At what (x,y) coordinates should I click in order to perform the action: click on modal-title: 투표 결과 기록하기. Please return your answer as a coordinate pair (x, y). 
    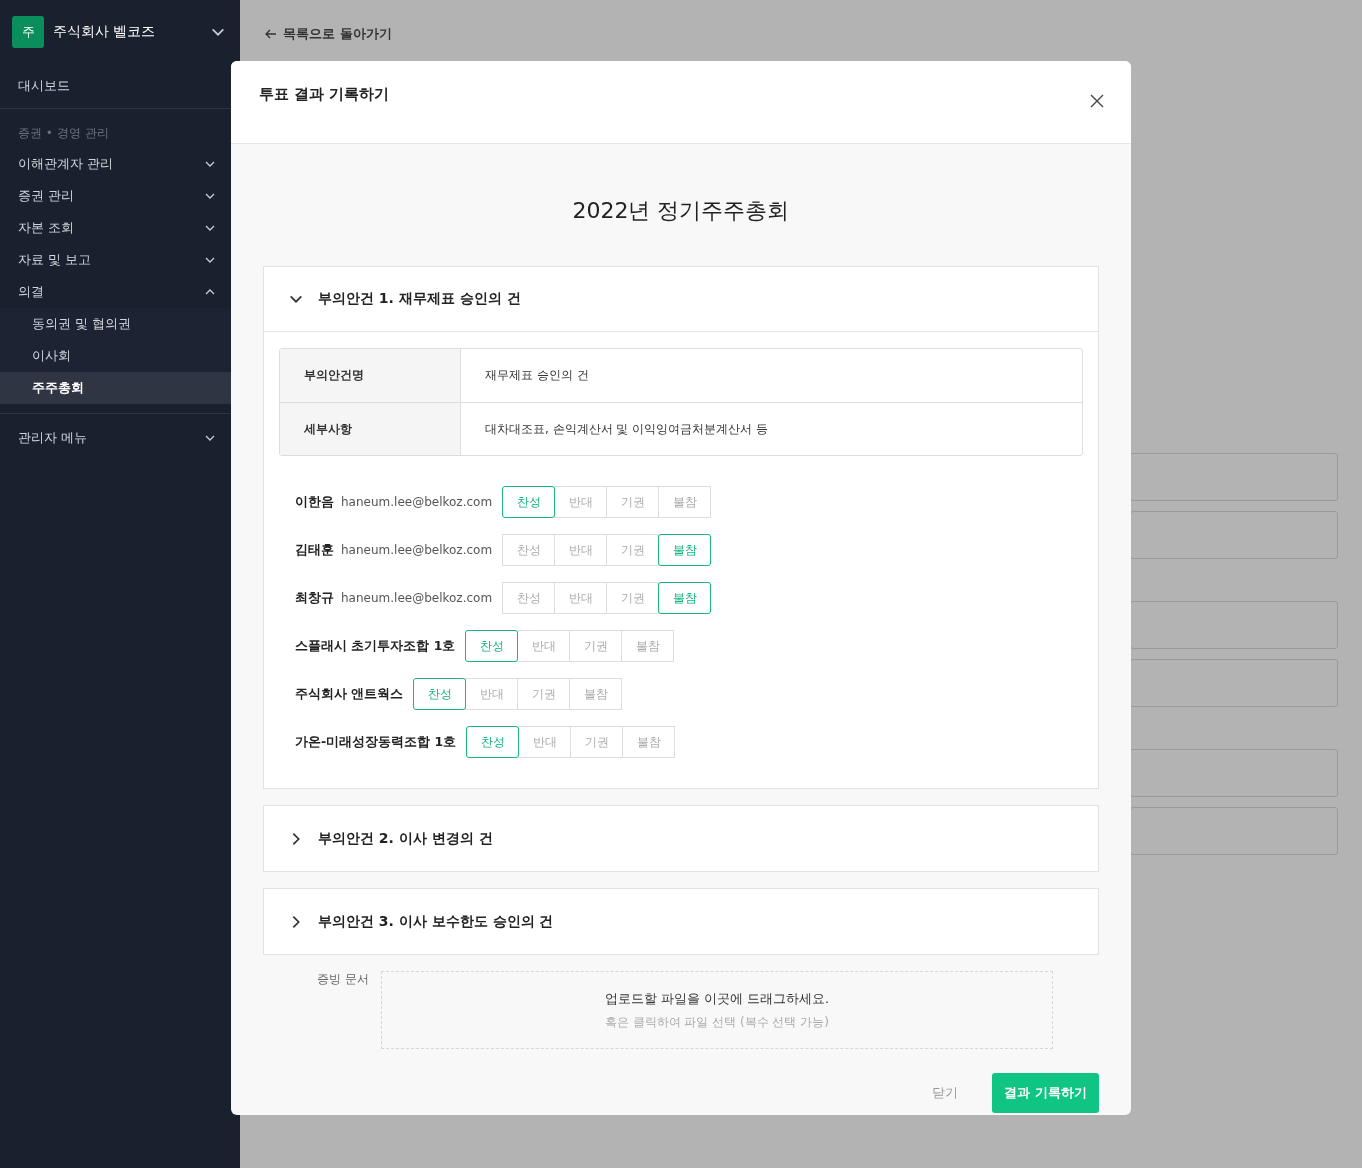
    Looking at the image, I should click on (324, 94).